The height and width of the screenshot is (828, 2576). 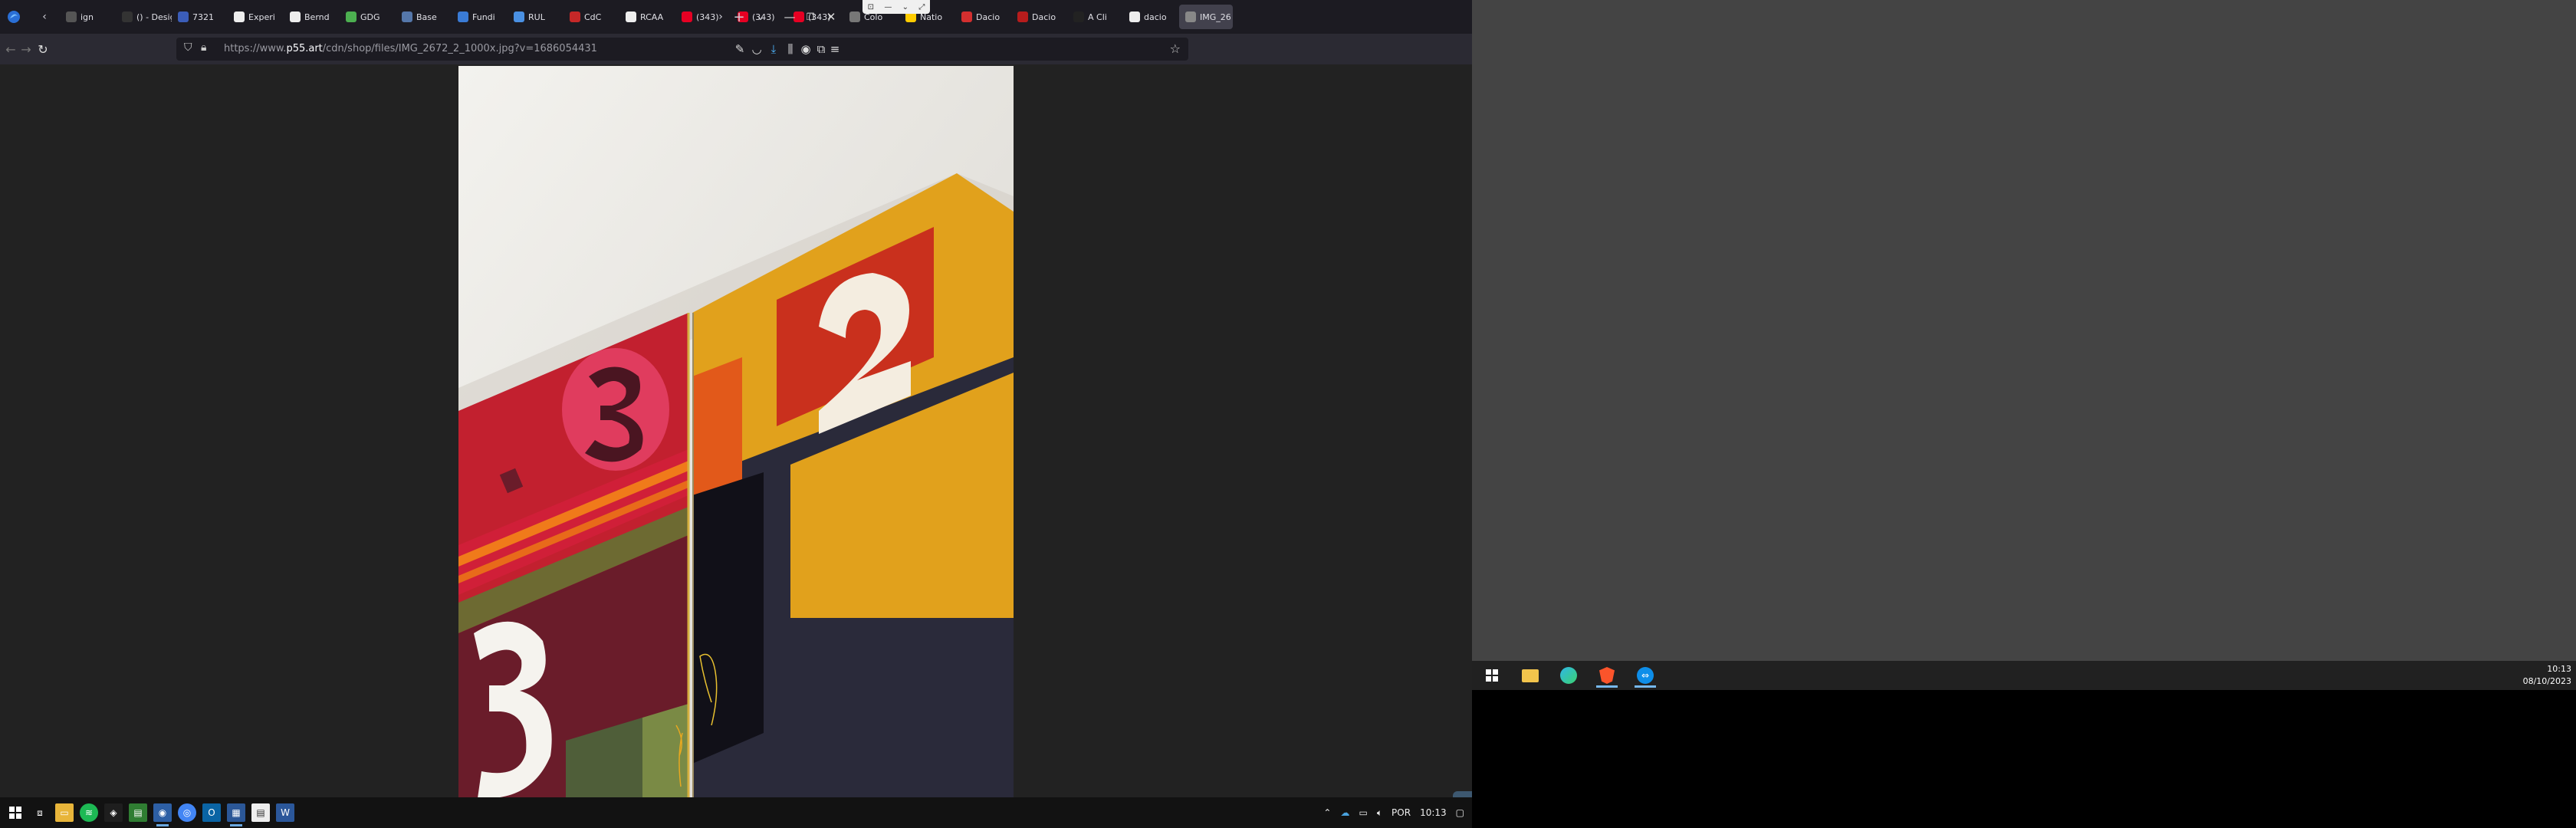 I want to click on new-tab-icon: +, so click(x=739, y=17).